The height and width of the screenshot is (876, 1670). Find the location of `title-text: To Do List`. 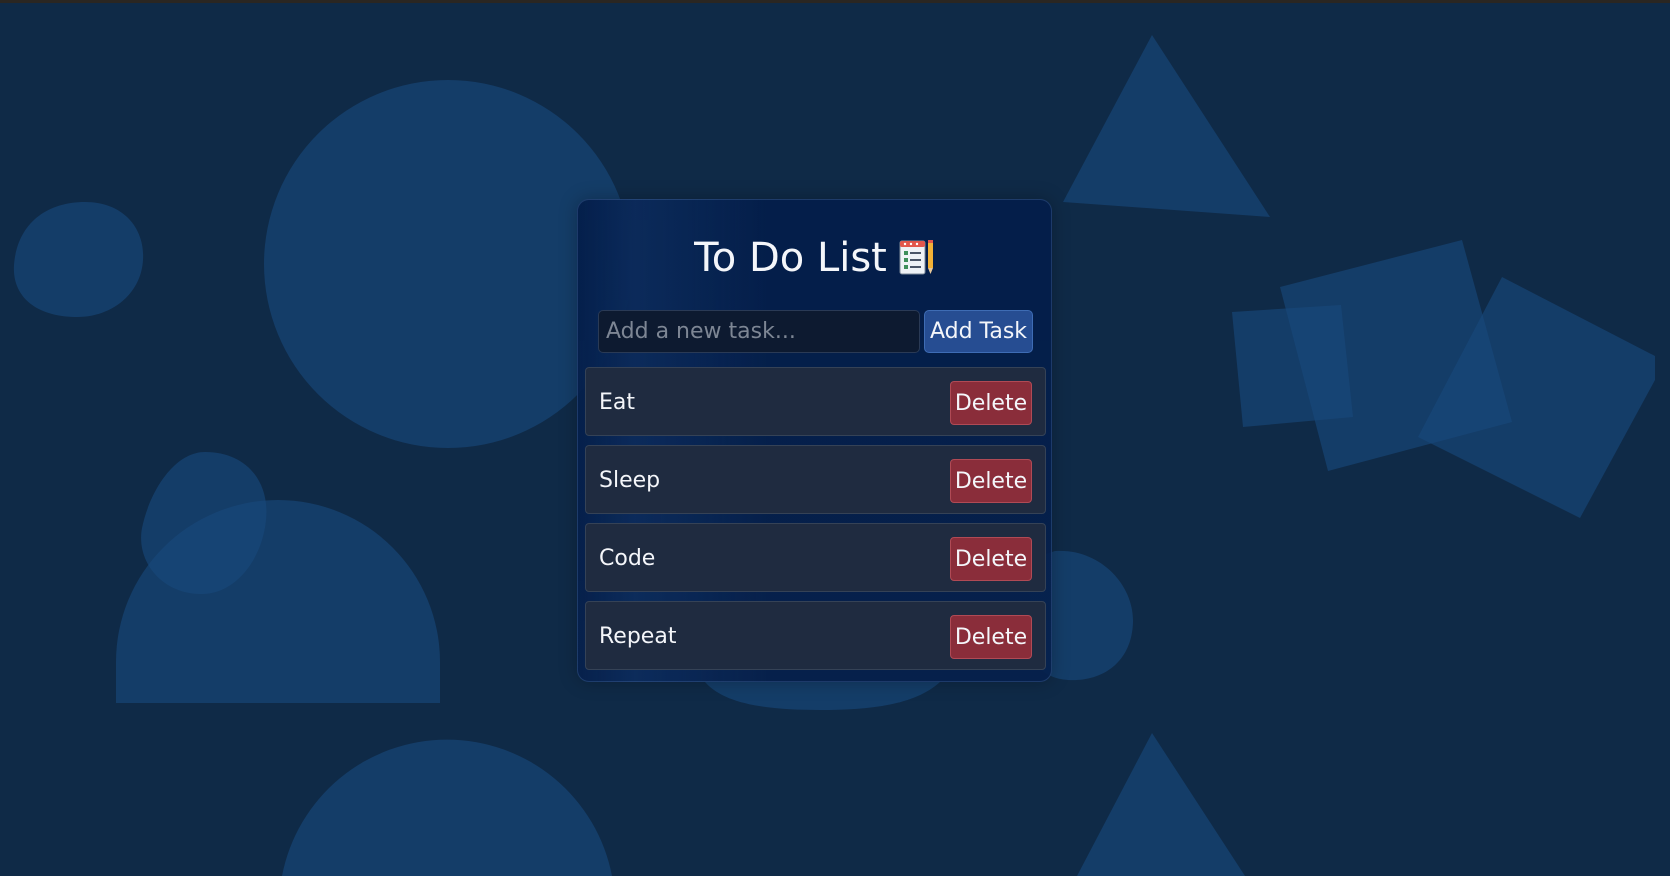

title-text: To Do List is located at coordinates (790, 258).